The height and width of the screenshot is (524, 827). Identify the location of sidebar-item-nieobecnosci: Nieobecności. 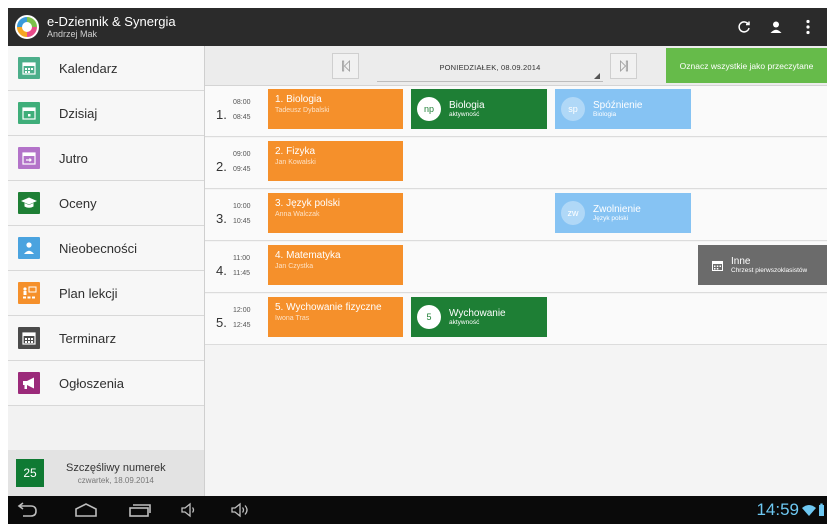
(106, 248).